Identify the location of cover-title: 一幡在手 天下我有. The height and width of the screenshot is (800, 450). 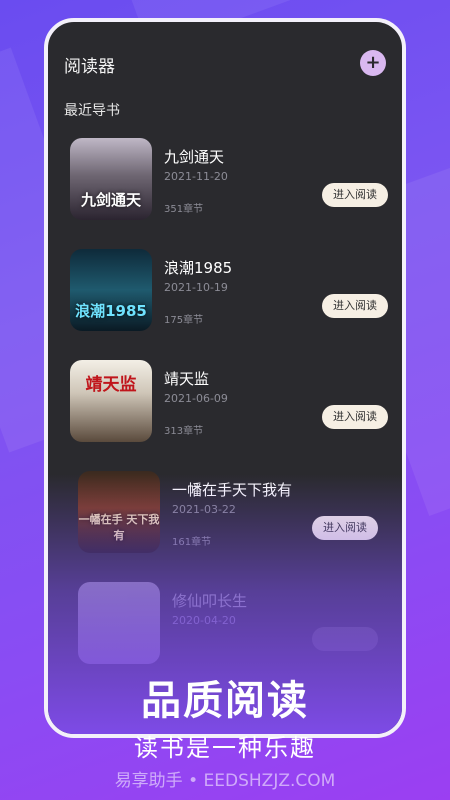
(119, 527).